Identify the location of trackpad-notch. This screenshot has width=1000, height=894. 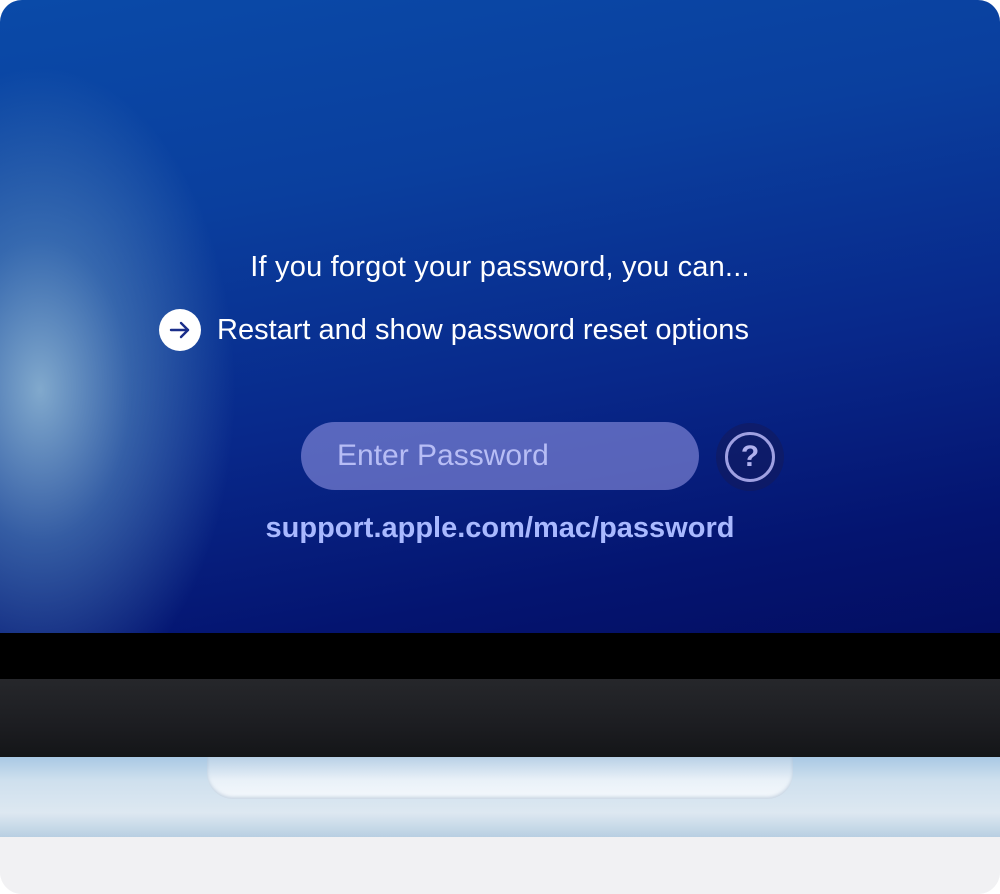
(500, 778).